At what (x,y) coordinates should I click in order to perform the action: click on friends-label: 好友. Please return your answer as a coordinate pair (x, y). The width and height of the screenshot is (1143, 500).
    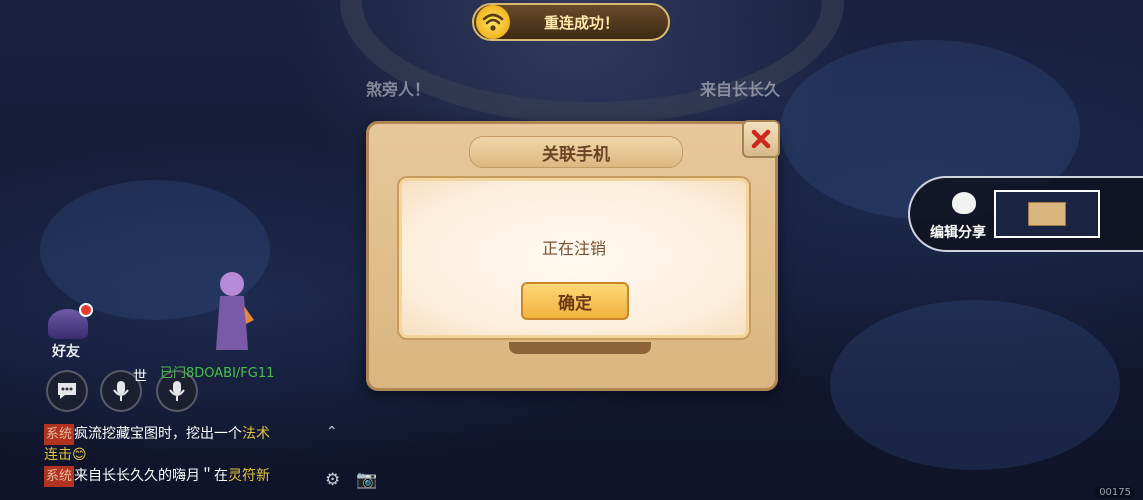
    Looking at the image, I should click on (66, 352).